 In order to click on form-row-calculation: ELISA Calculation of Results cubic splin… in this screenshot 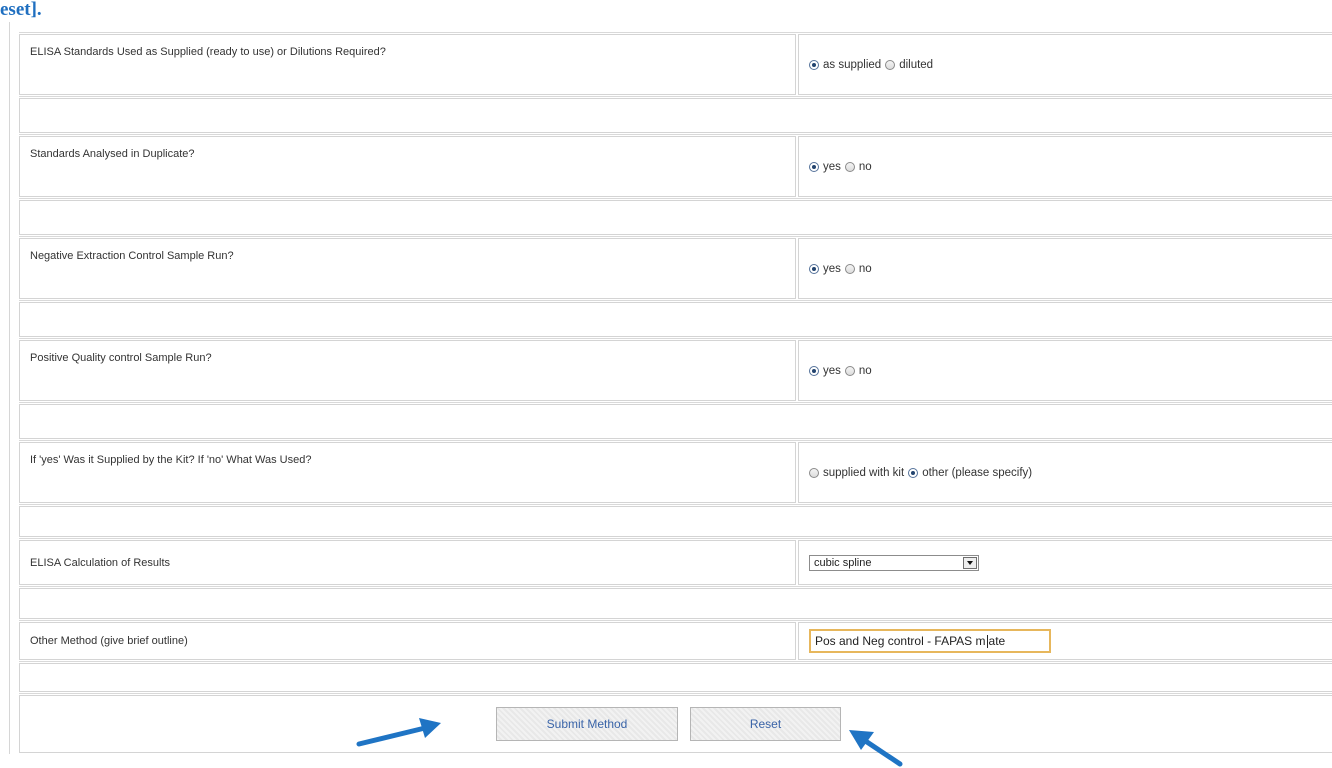, I will do `click(675, 562)`.